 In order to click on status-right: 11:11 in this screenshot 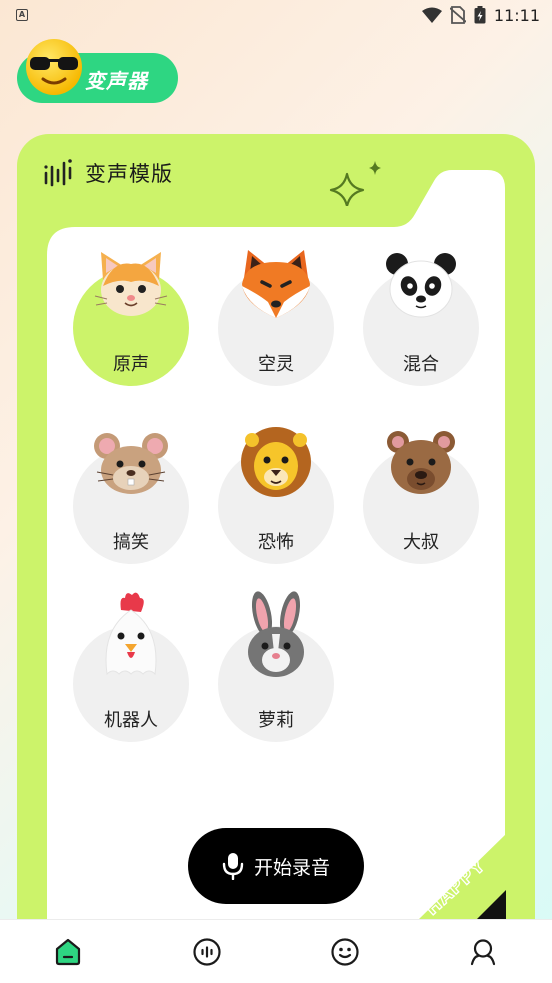, I will do `click(480, 15)`.